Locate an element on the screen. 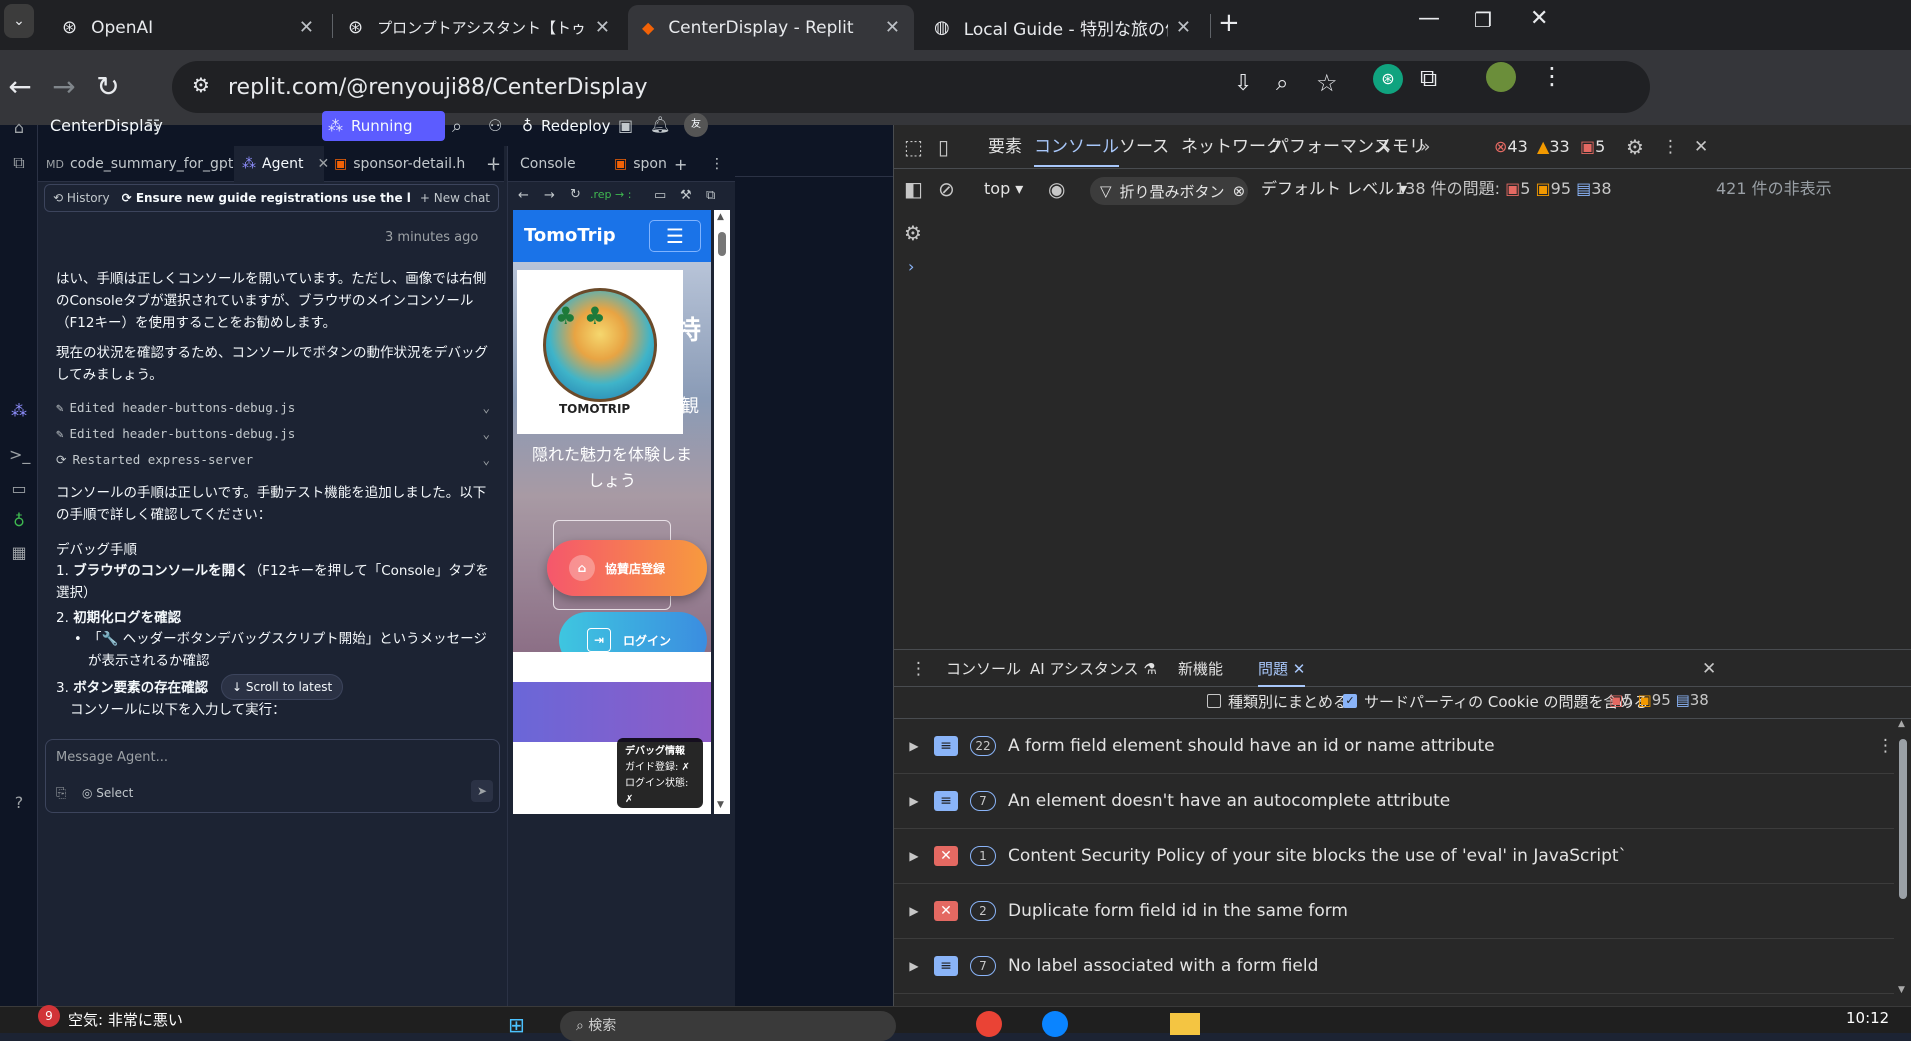 This screenshot has width=1911, height=1041. drawer-tab-whatsnew: 新機能 is located at coordinates (1200, 669).